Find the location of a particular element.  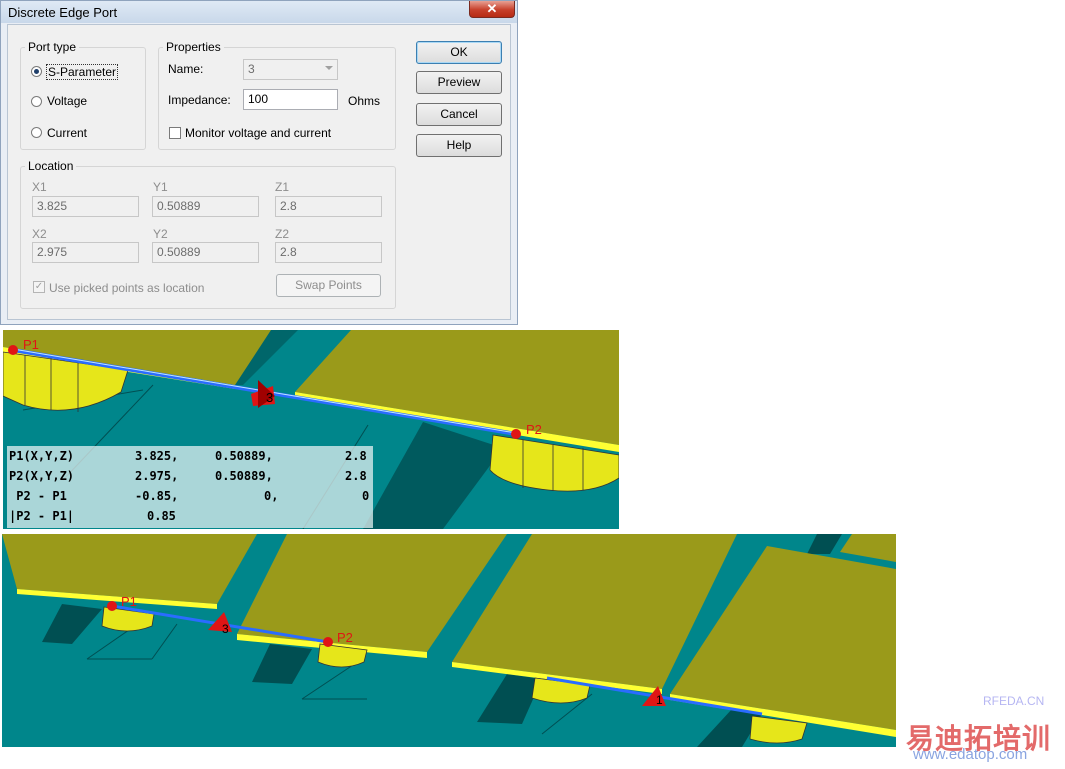

cancel-button: Cancel is located at coordinates (459, 114).